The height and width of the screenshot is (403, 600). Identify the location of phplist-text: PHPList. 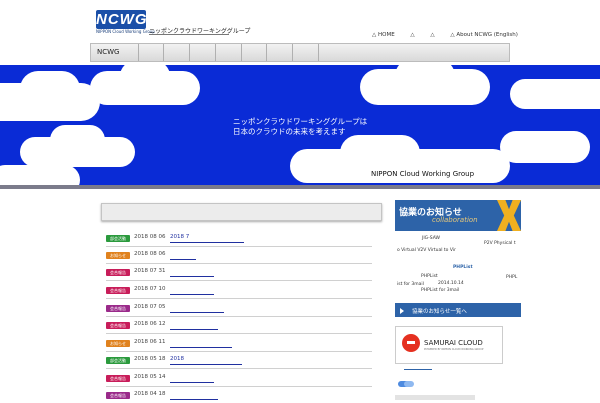
(429, 276).